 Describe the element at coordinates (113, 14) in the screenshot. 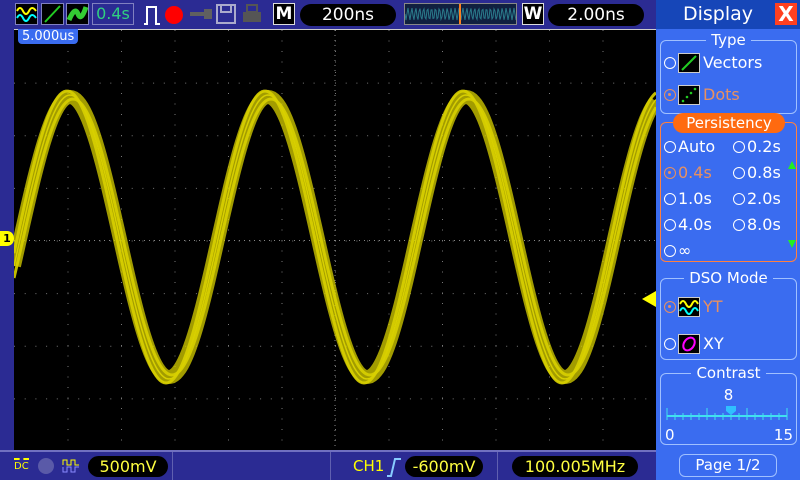

I see `persist-value: 0.4s` at that location.